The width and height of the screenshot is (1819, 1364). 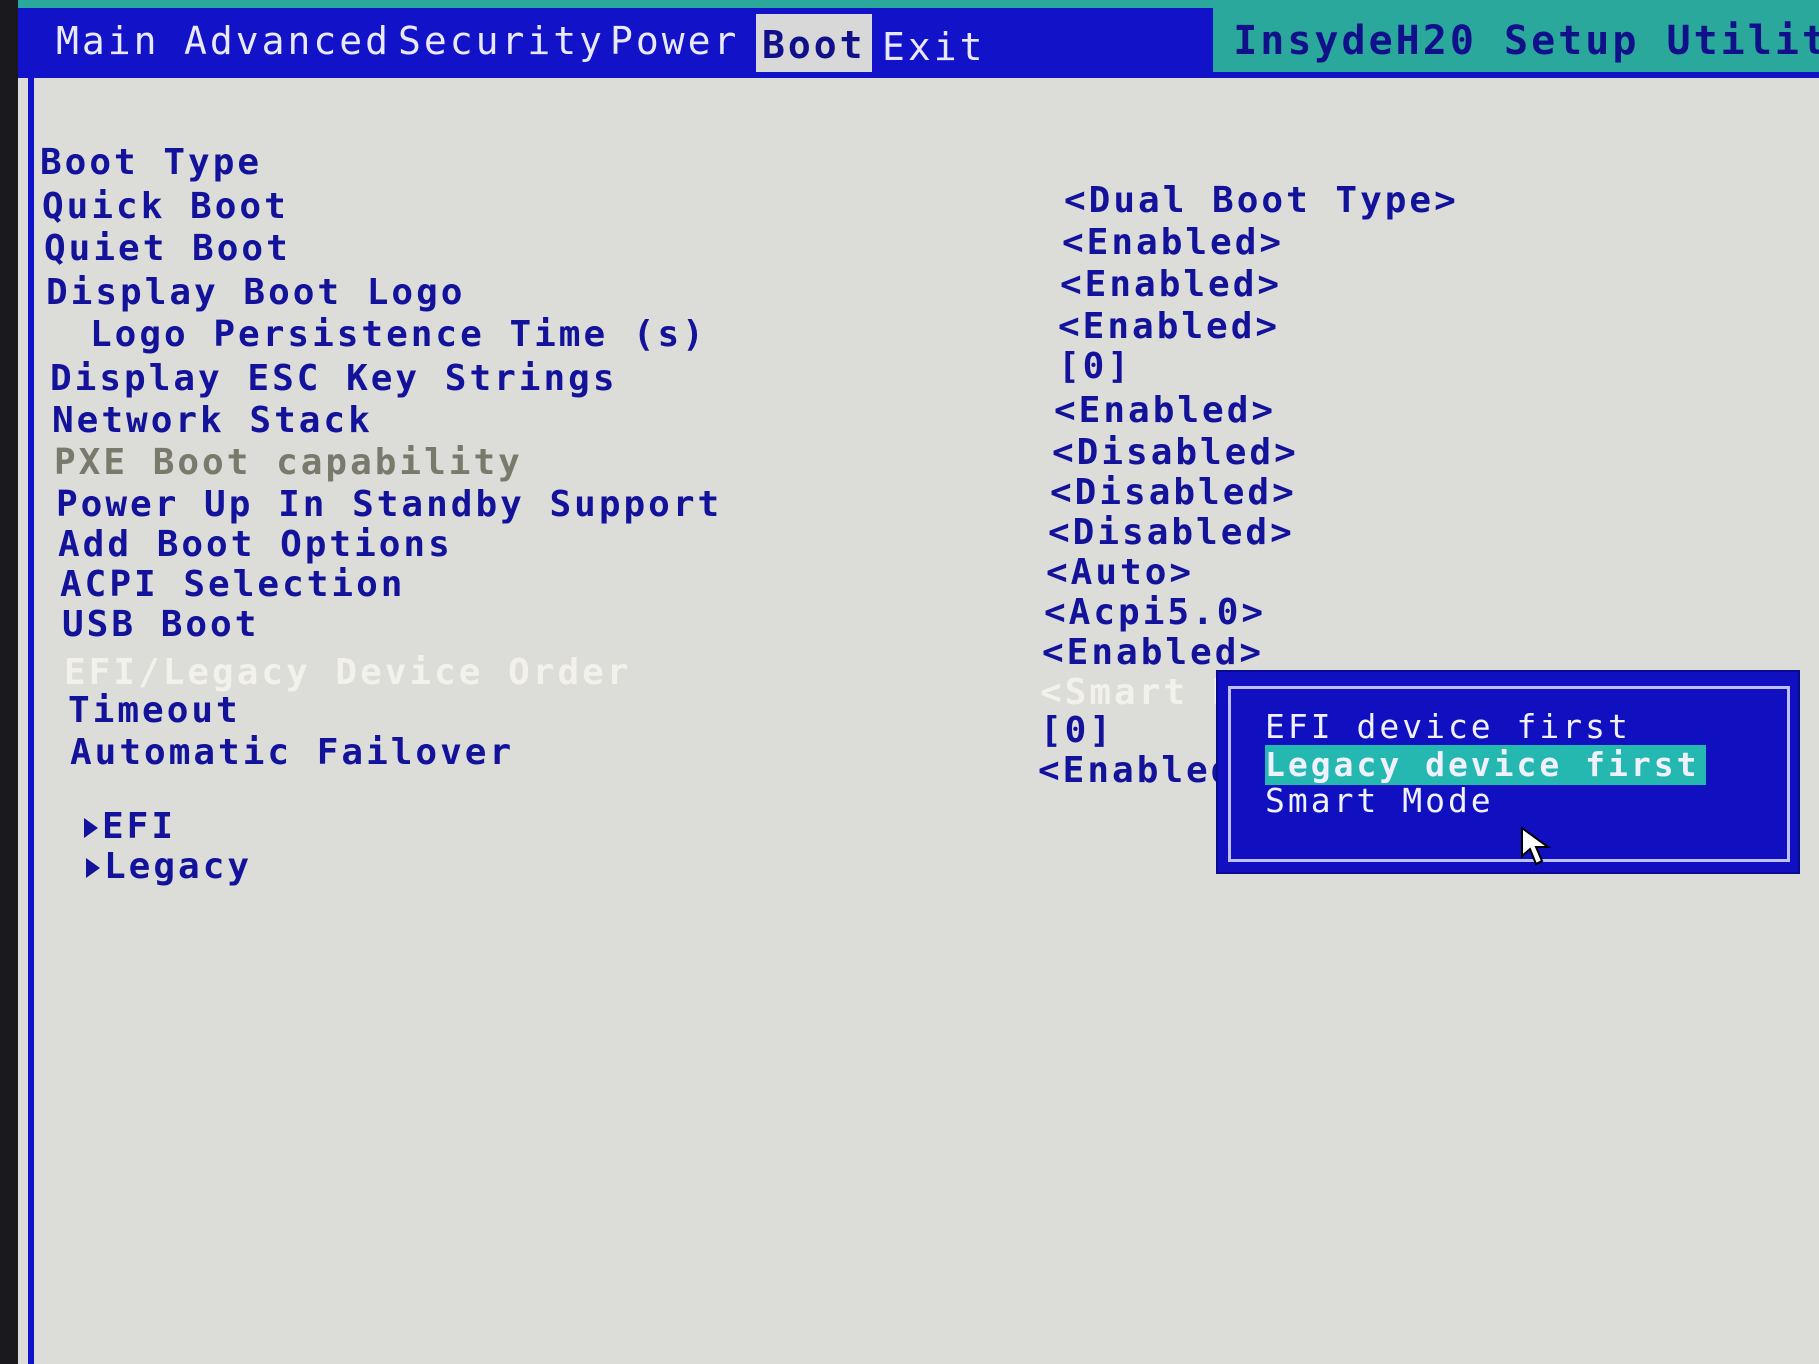 I want to click on setting-label-quick-boot: Quick Boot, so click(x=165, y=206).